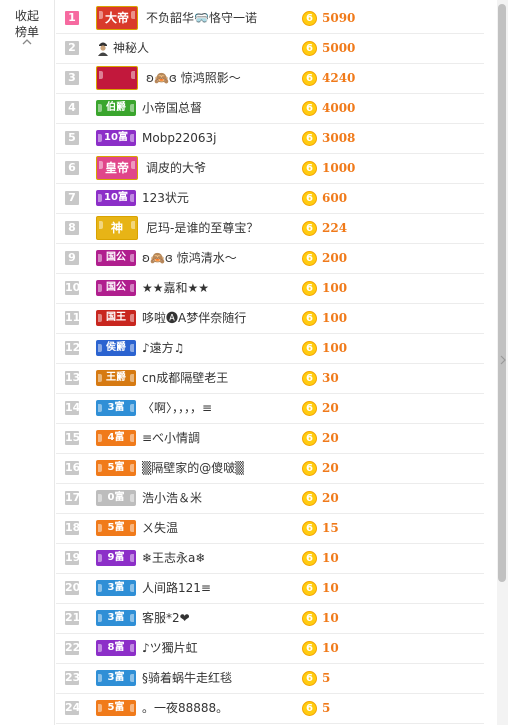  What do you see at coordinates (172, 498) in the screenshot?
I see `user-name: 浩小浩＆米` at bounding box center [172, 498].